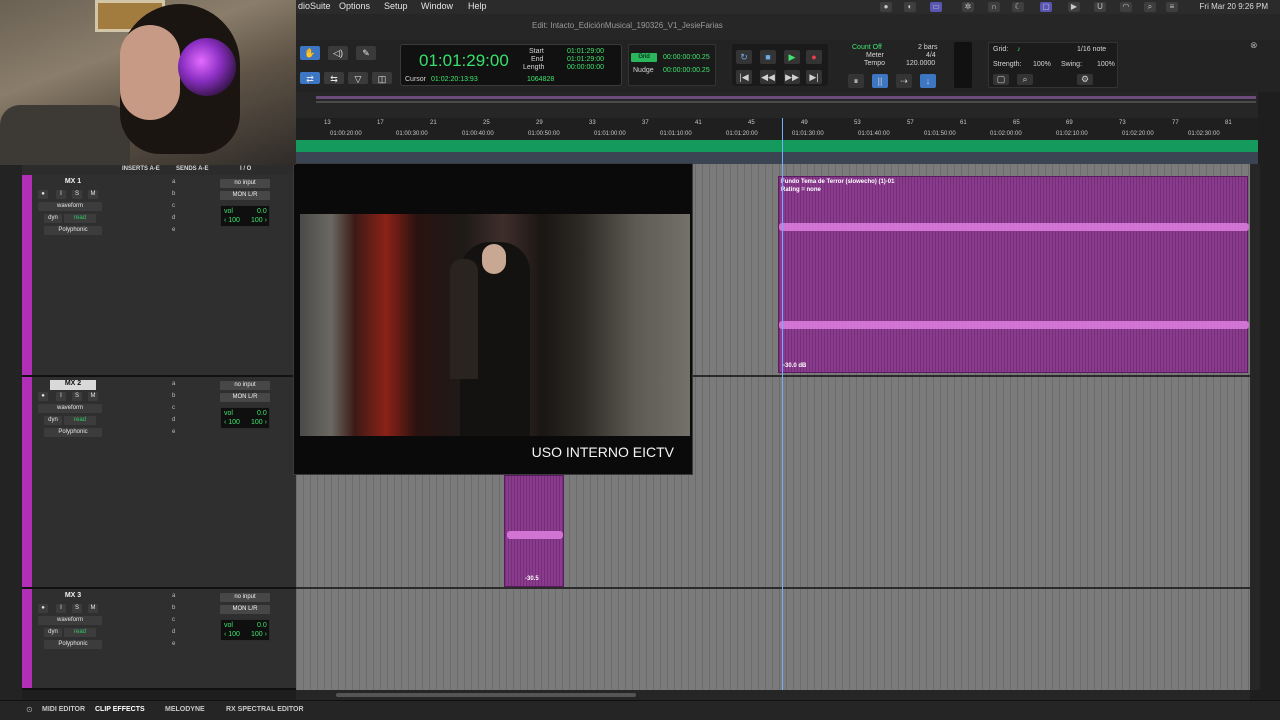 This screenshot has width=1280, height=720. I want to click on loop-record-icon: ⇢, so click(904, 81).